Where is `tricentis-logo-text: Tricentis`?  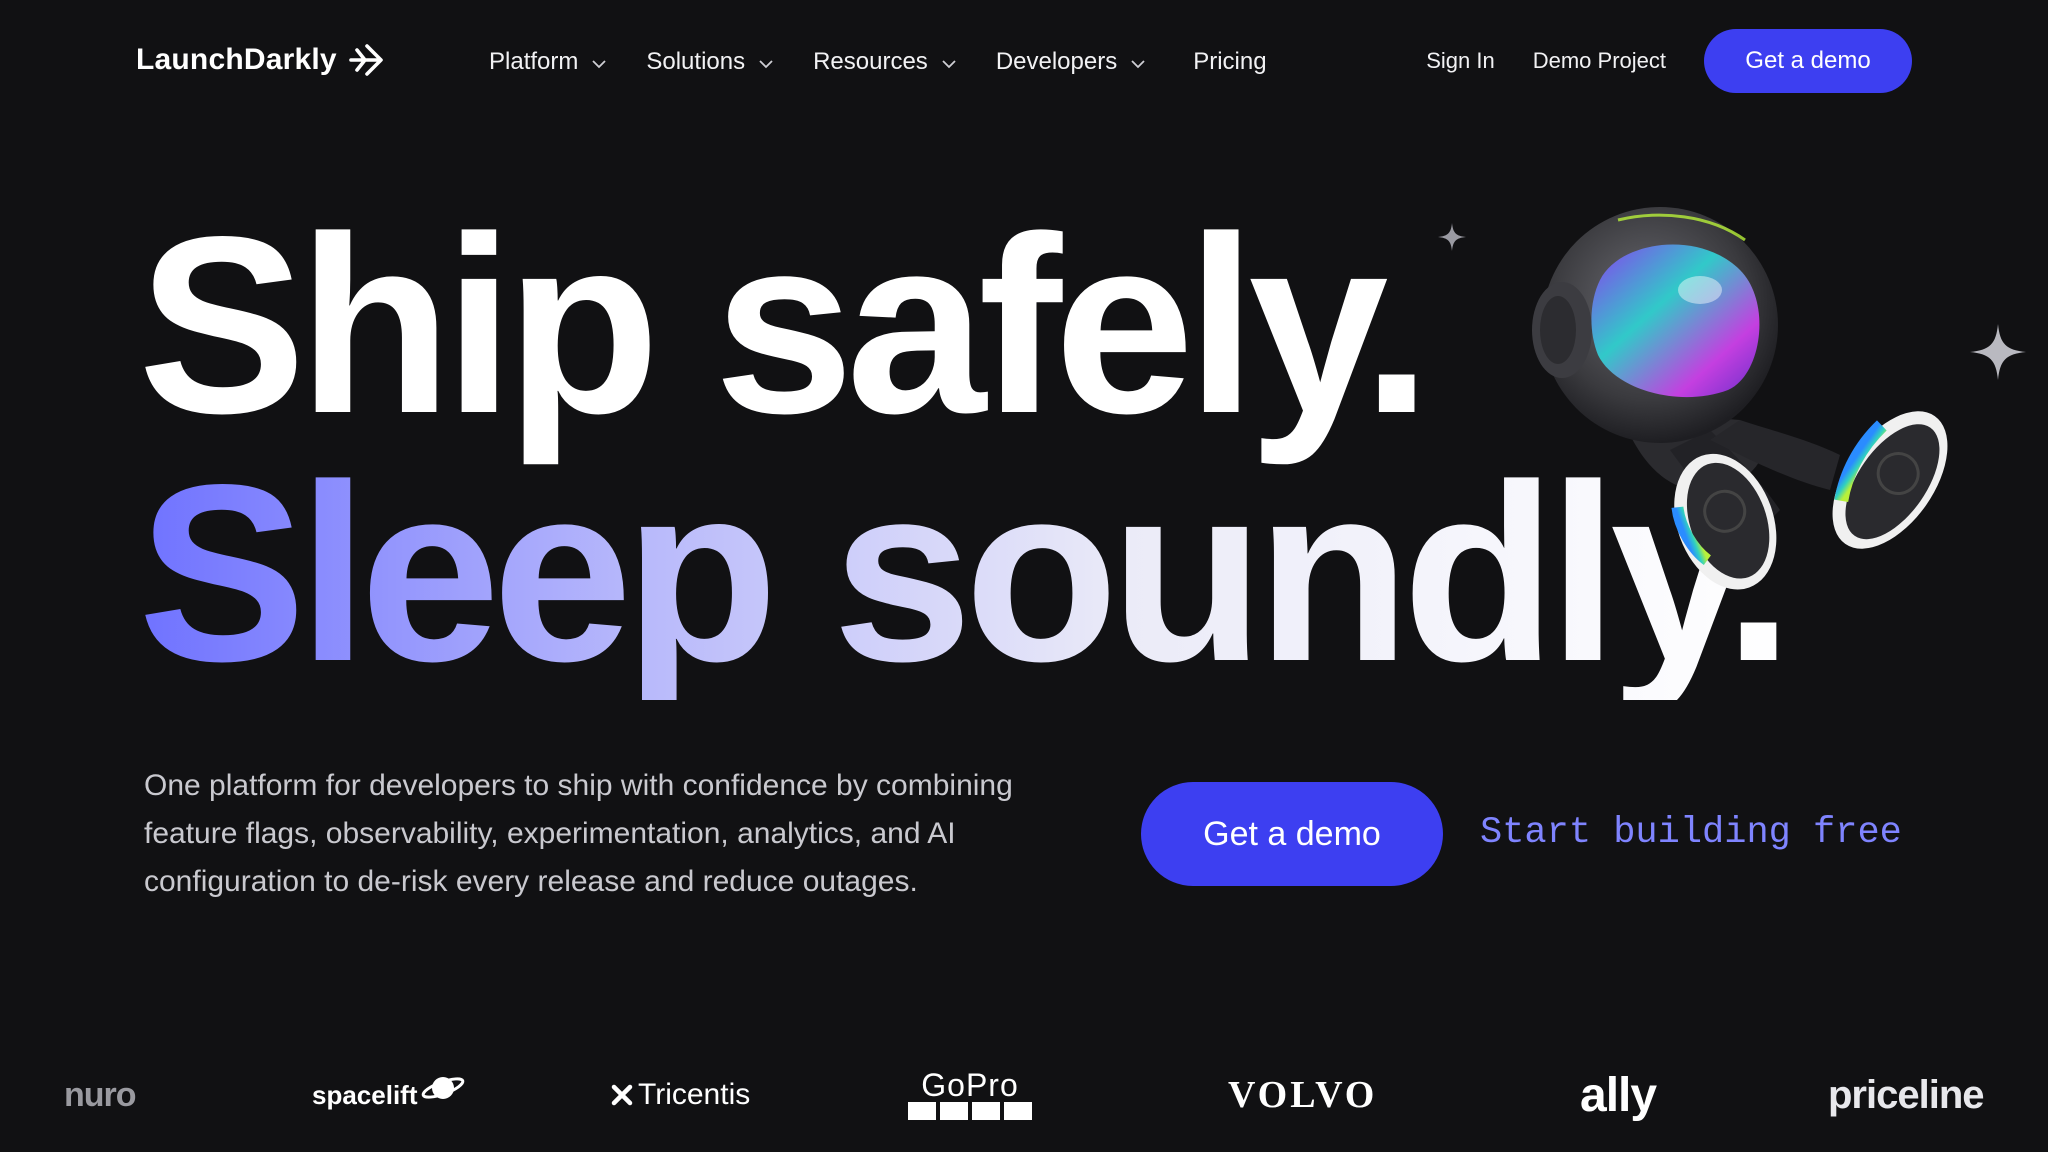 tricentis-logo-text: Tricentis is located at coordinates (694, 1094).